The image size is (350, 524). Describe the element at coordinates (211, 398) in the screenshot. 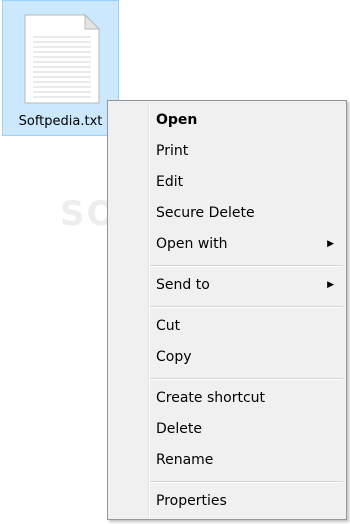

I see `menu-item-label: Create shortcut` at that location.